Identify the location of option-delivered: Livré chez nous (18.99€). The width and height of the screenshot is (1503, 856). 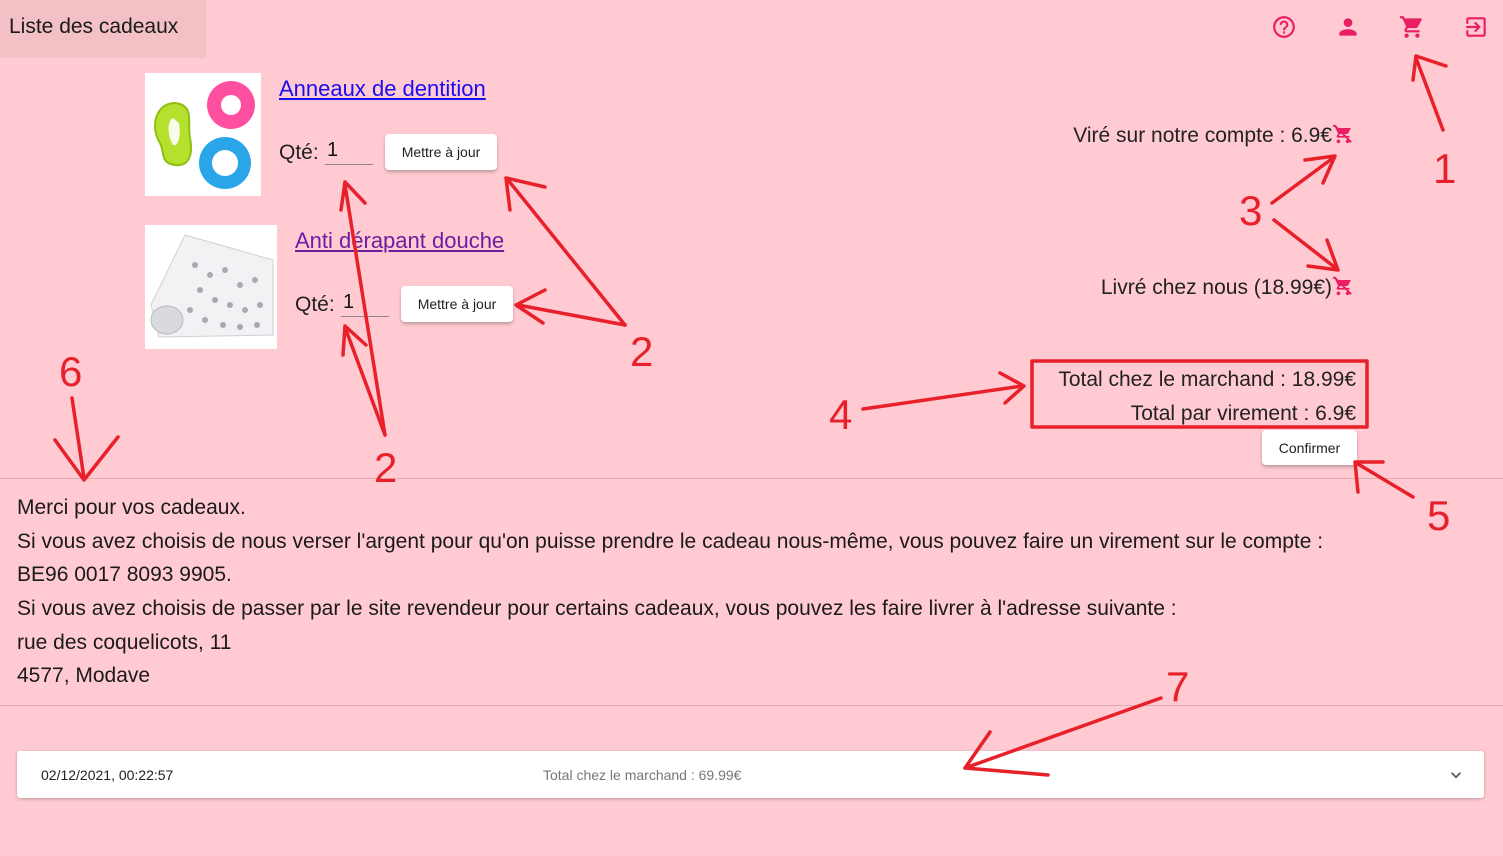
(1227, 287).